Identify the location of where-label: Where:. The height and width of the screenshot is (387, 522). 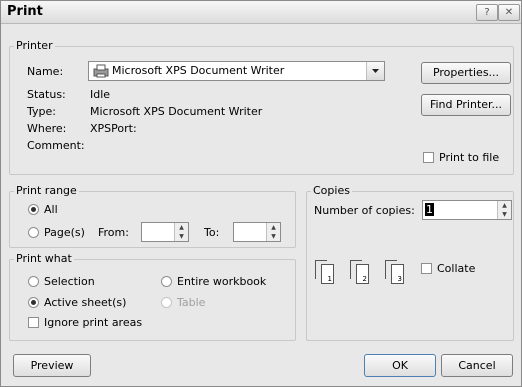
(47, 128).